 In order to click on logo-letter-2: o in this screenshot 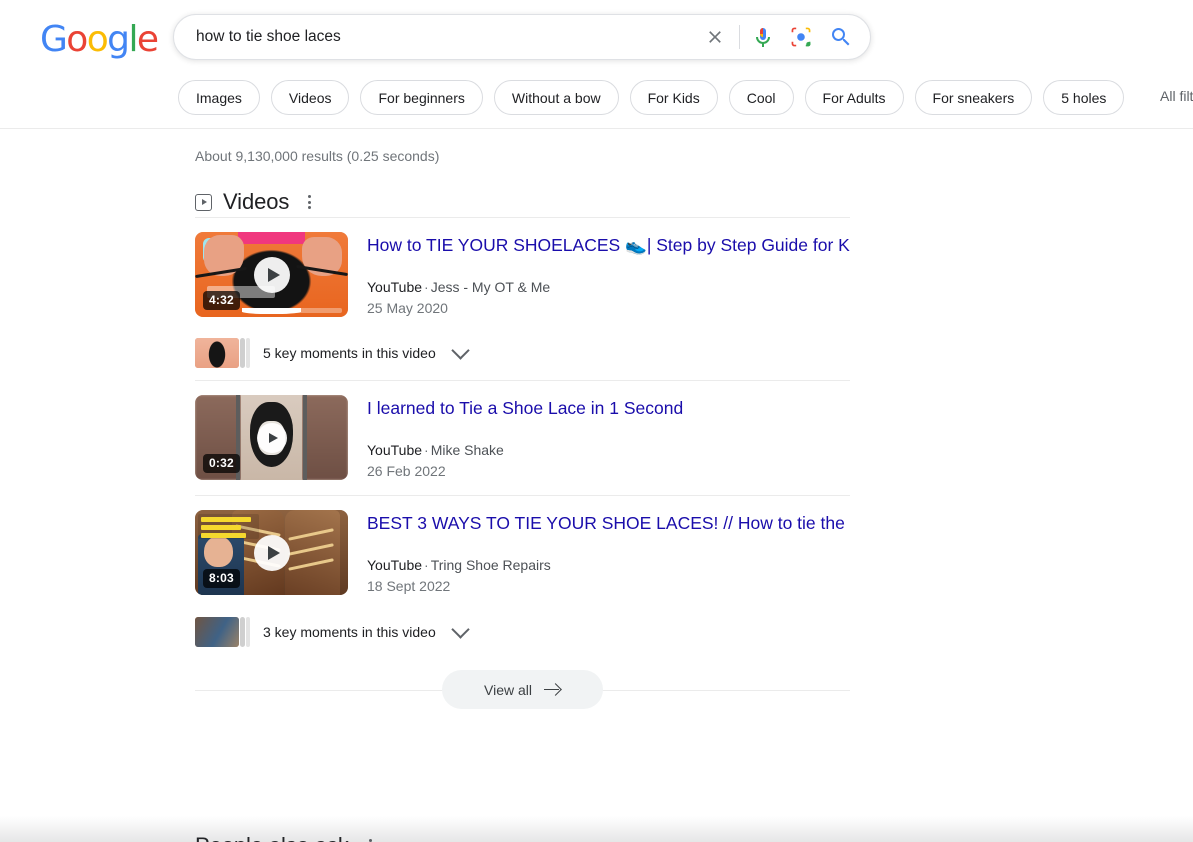, I will do `click(97, 39)`.